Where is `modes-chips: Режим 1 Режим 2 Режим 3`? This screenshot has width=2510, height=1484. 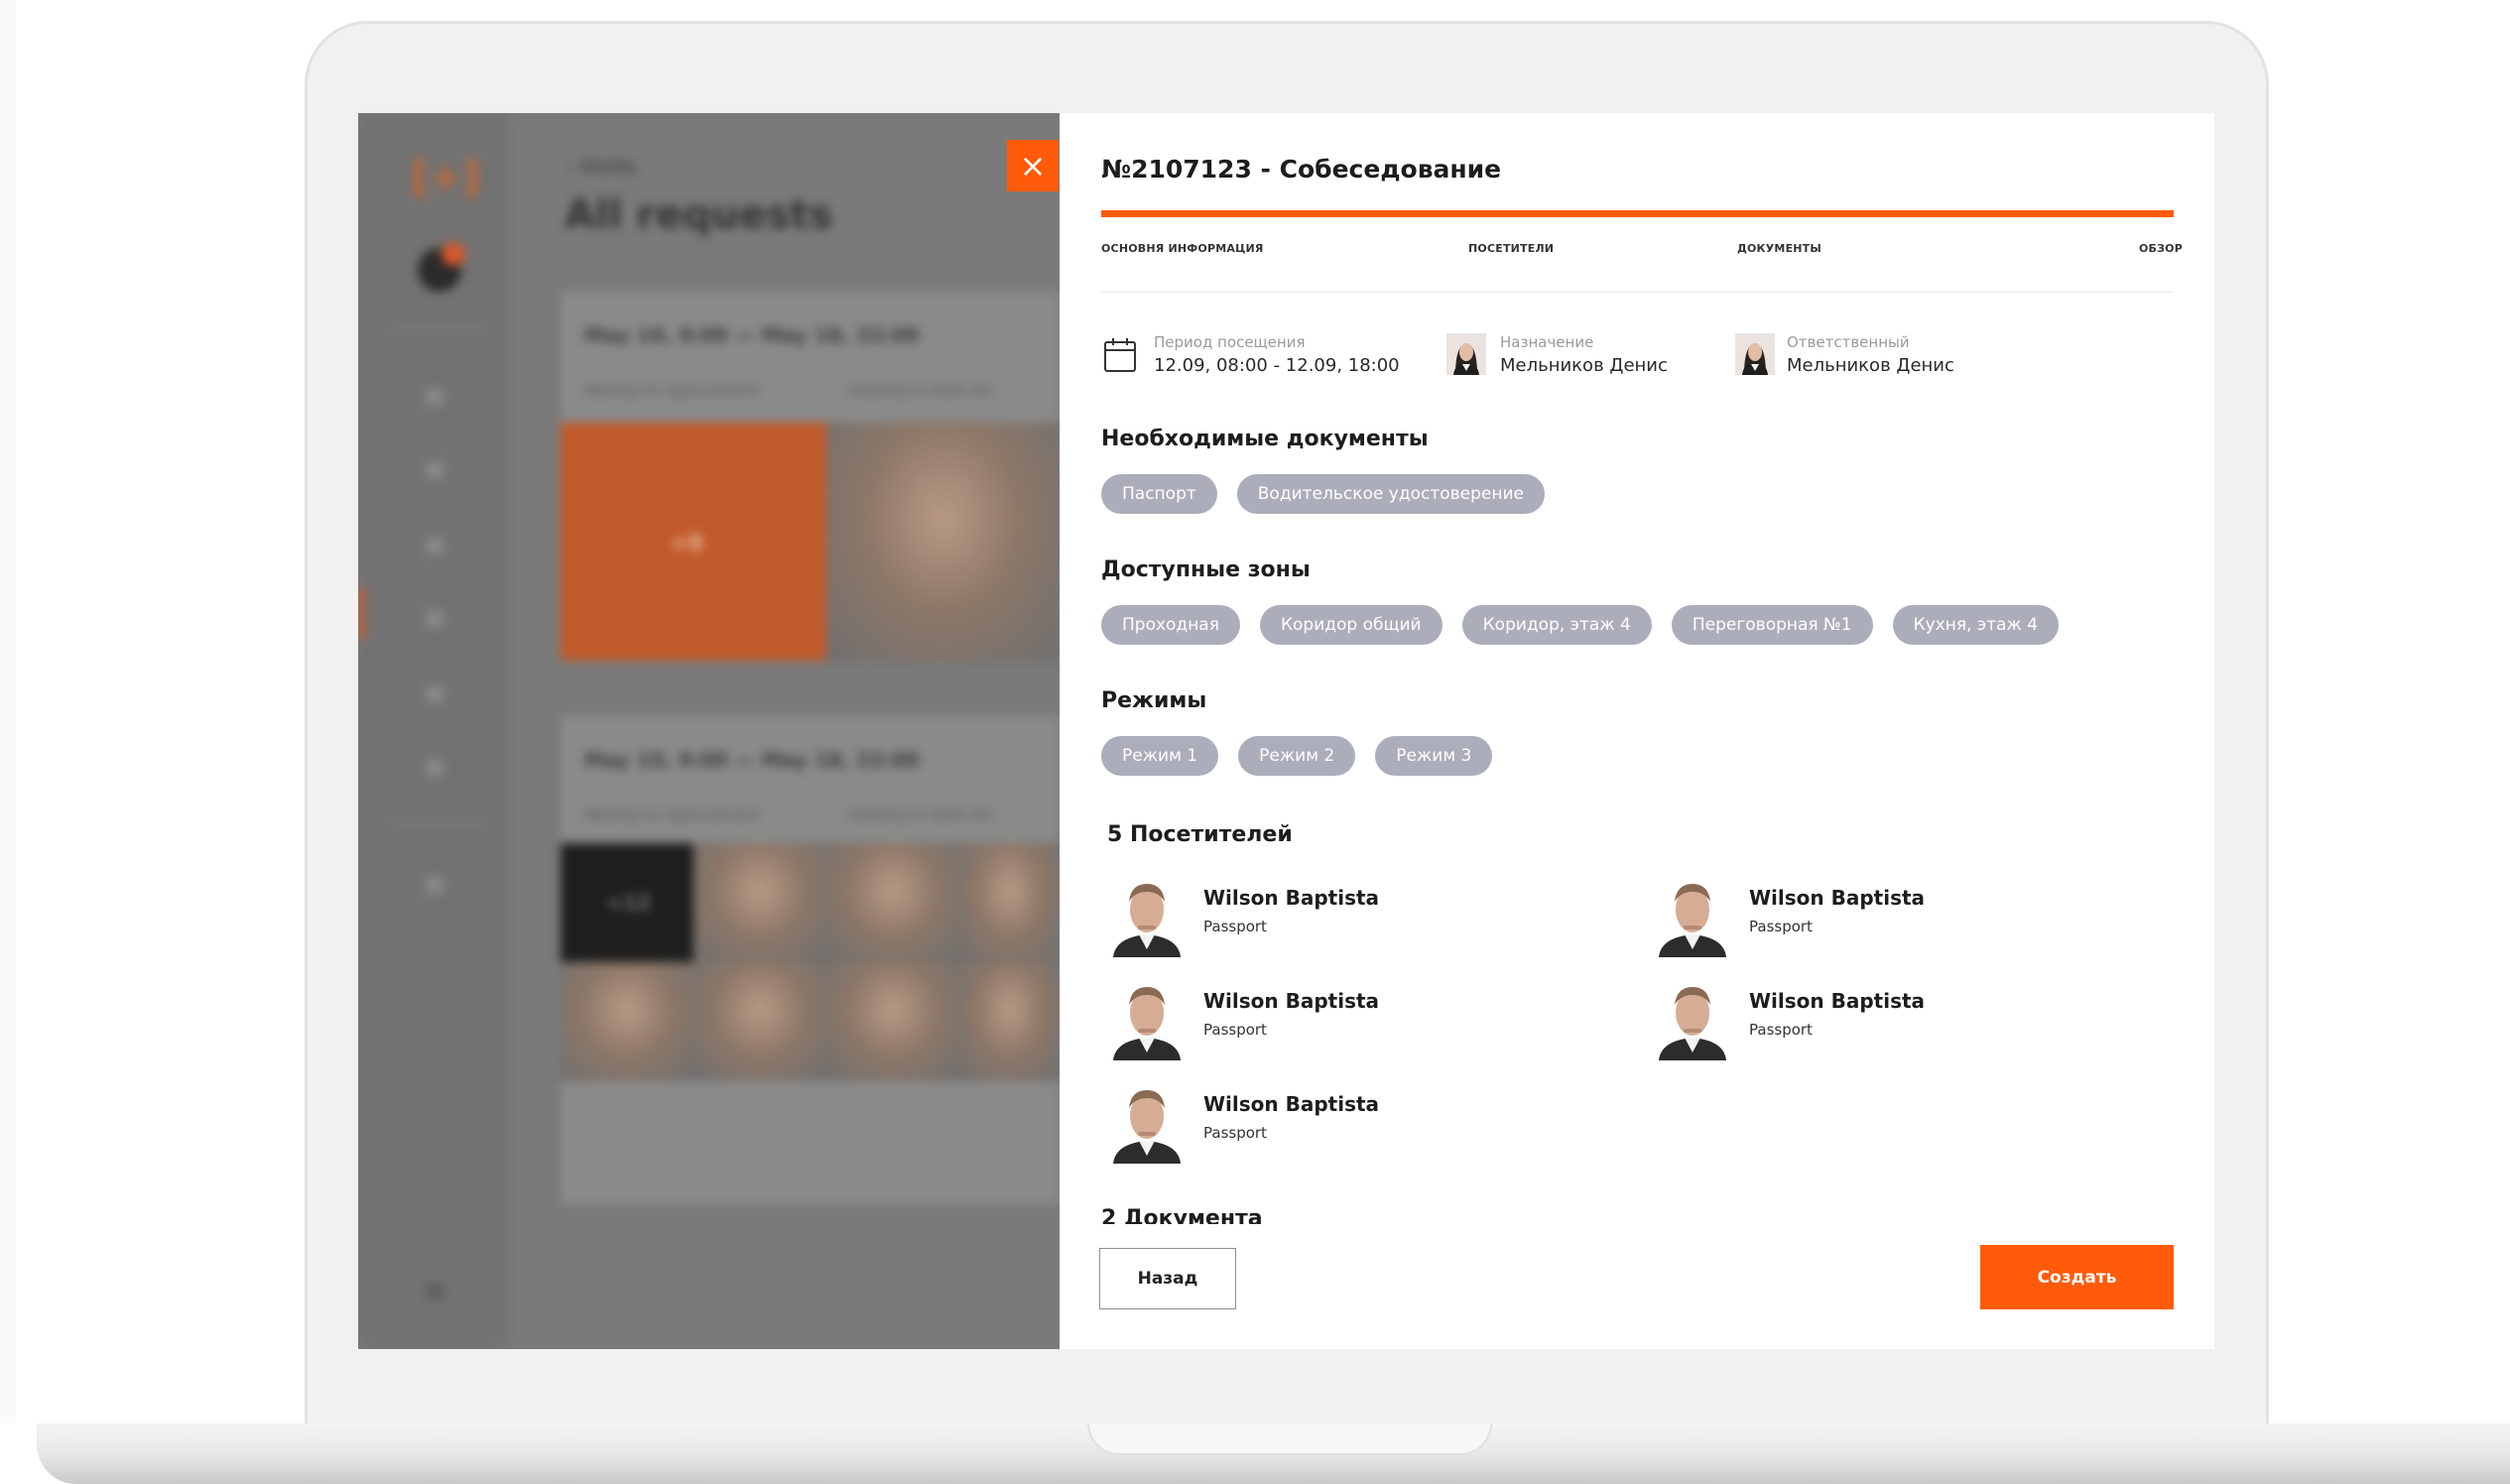 modes-chips: Режим 1 Режим 2 Режим 3 is located at coordinates (1297, 756).